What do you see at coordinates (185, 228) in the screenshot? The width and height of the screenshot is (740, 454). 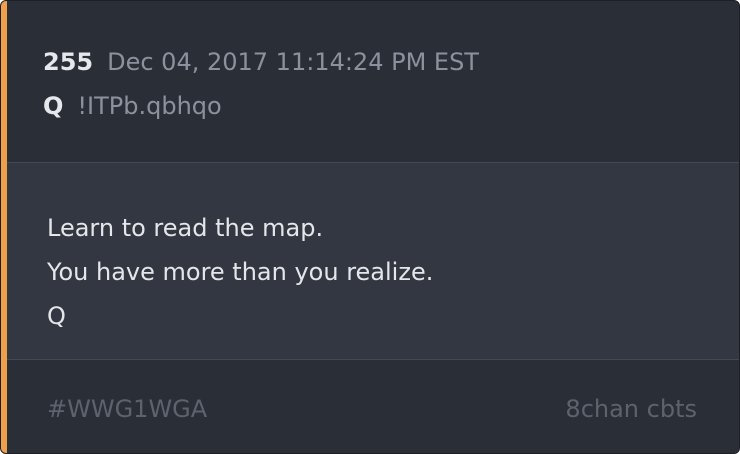 I see `message-line: Learn to read the map.` at bounding box center [185, 228].